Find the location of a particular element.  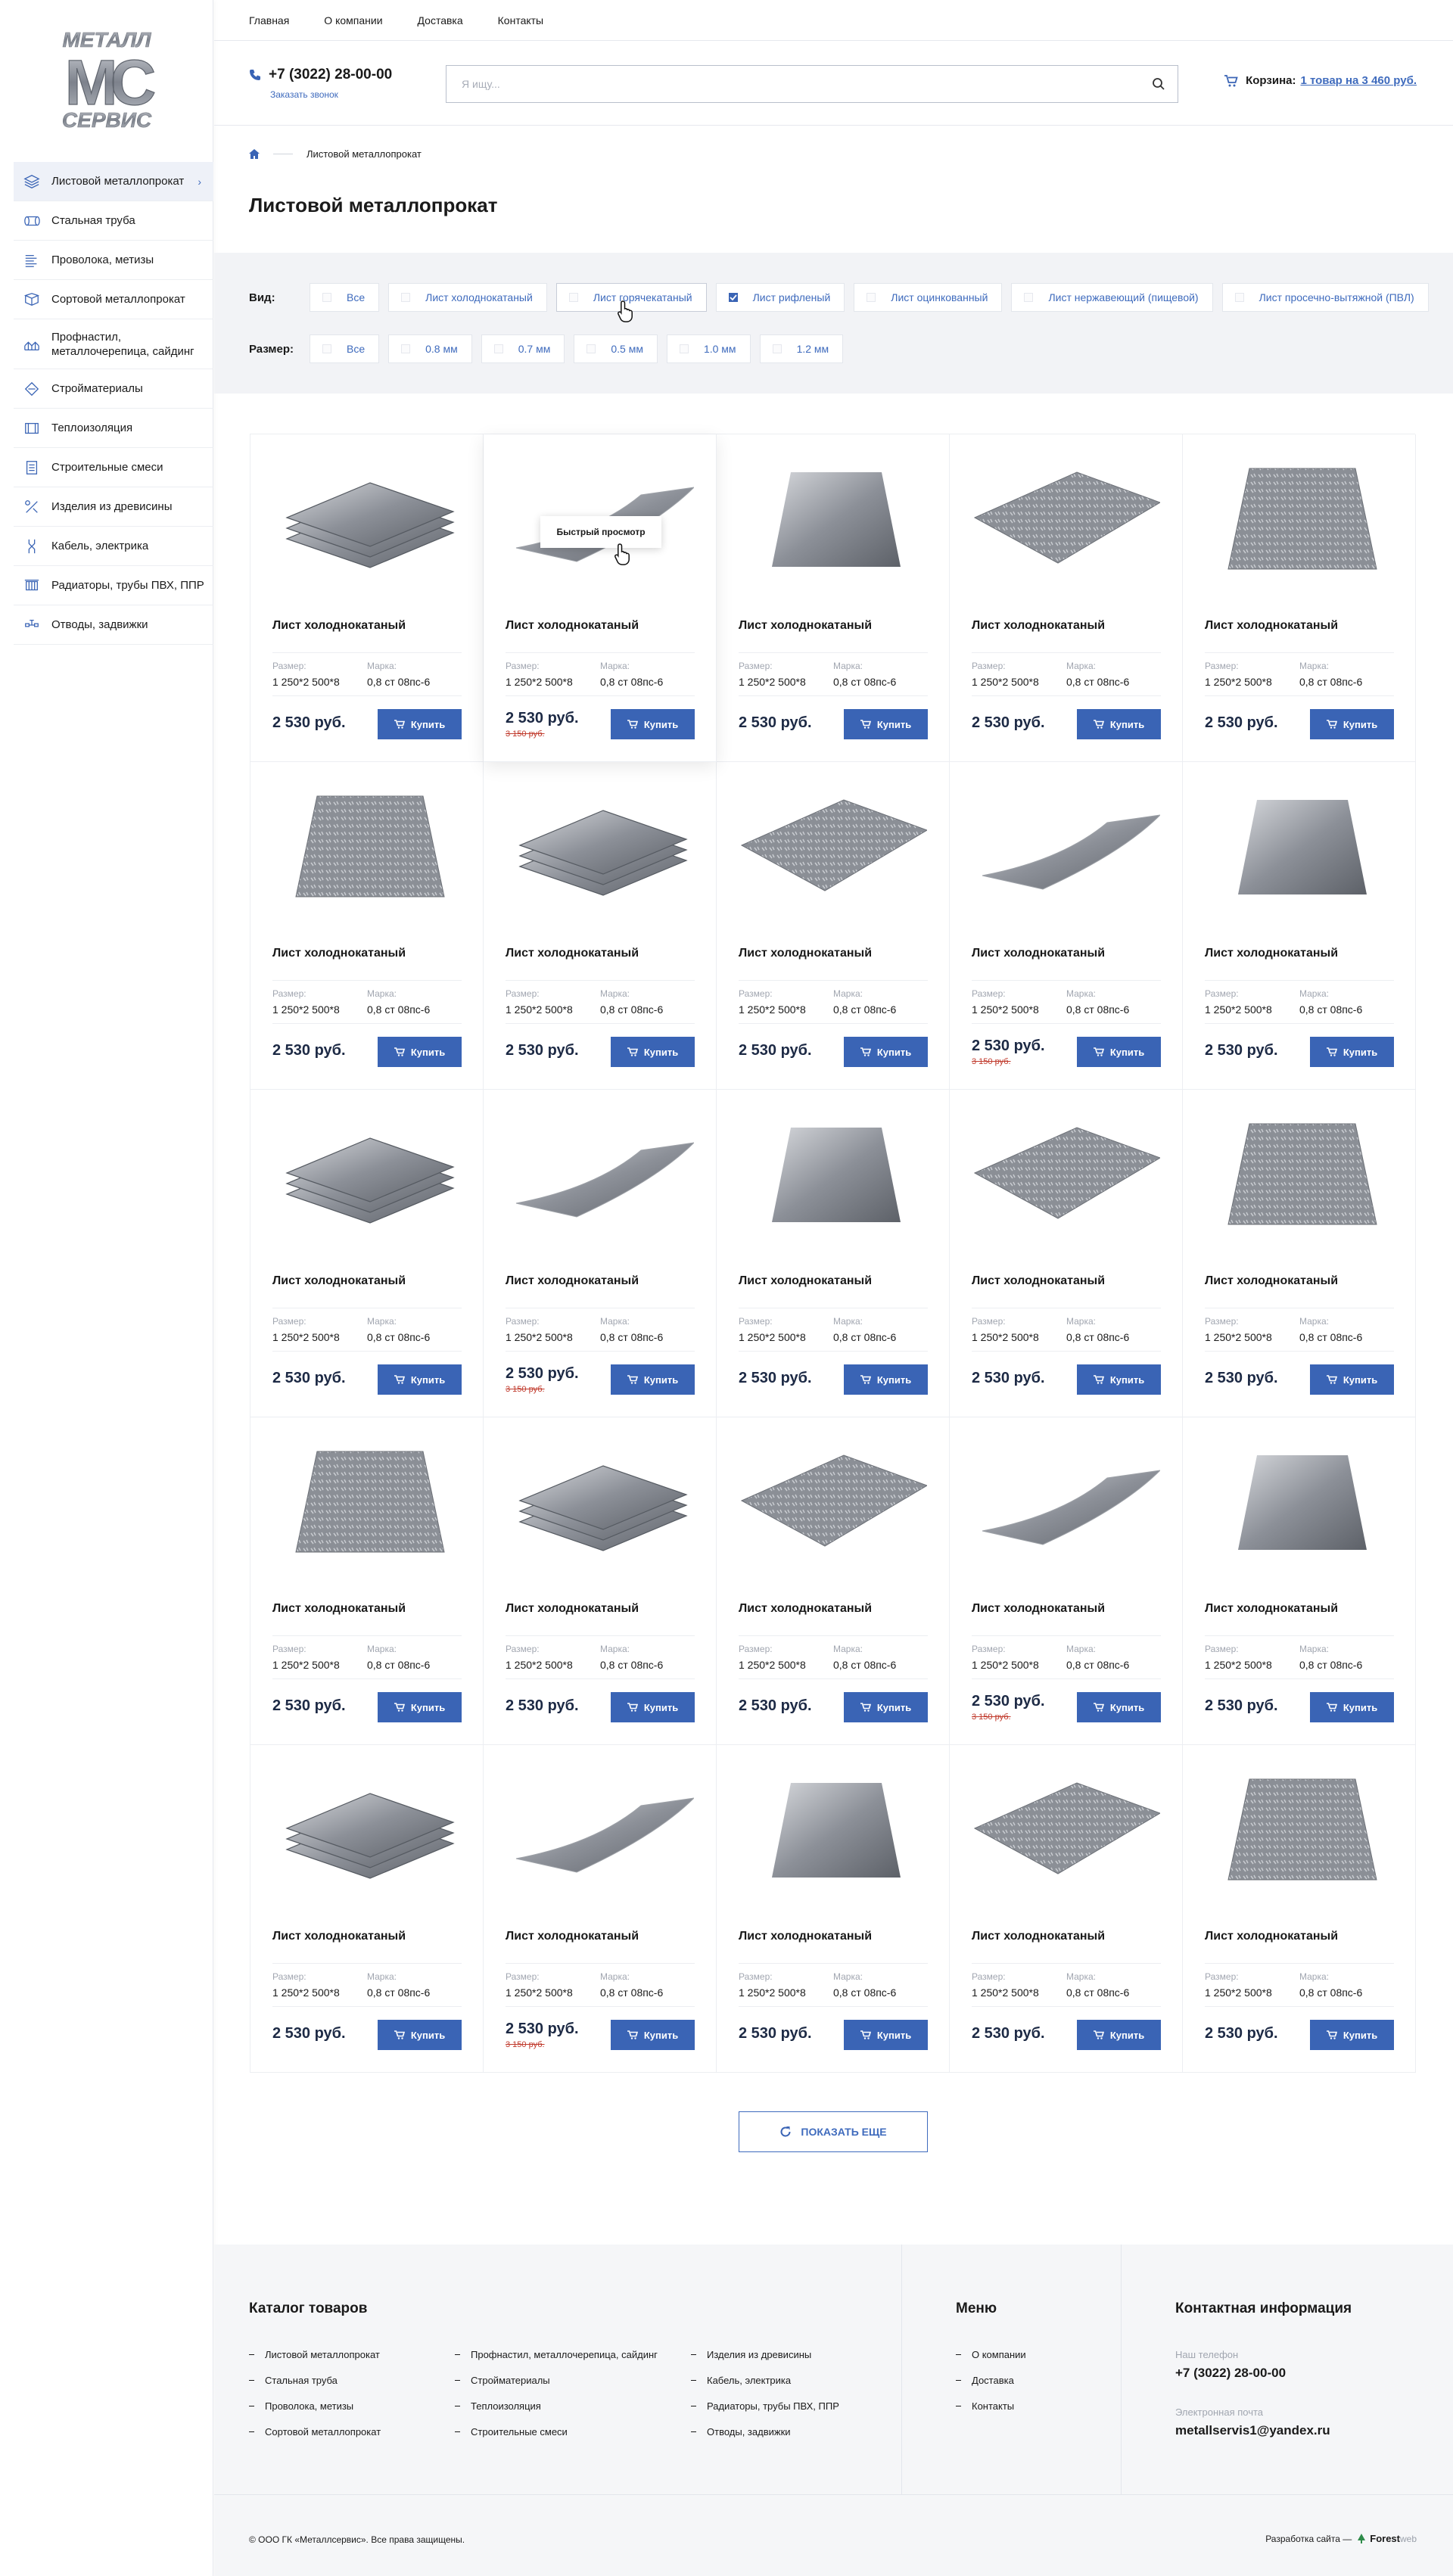

footer-catalog-link-1: Кабель, электрика is located at coordinates (765, 2380).